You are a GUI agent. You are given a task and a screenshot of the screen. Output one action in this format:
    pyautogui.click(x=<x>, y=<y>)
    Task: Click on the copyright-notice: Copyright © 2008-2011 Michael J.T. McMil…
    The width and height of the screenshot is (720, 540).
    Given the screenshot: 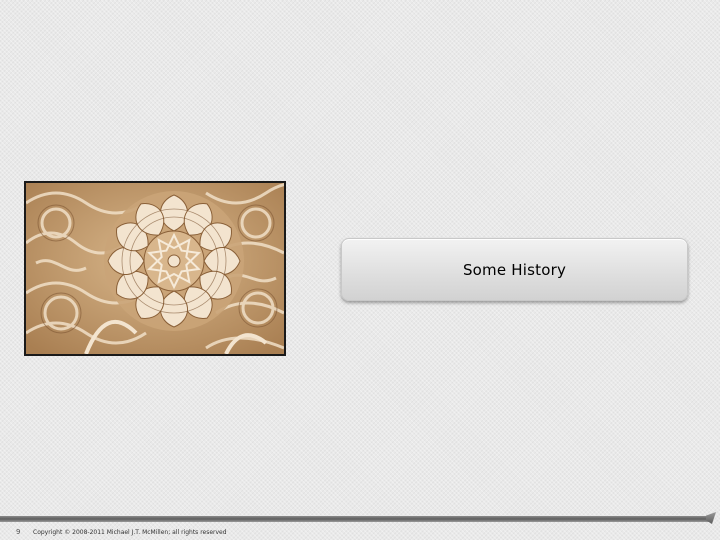 What is the action you would take?
    pyautogui.click(x=130, y=532)
    